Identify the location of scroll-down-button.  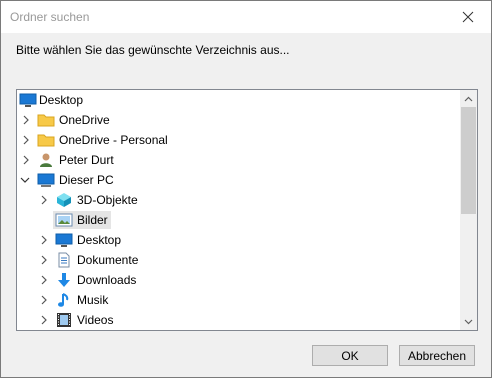
(468, 321).